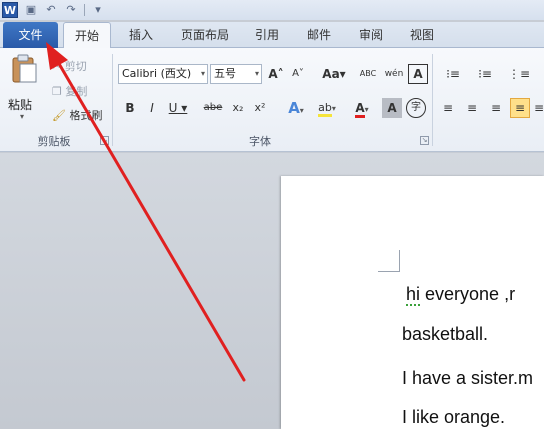  I want to click on bold-icon: B, so click(130, 108).